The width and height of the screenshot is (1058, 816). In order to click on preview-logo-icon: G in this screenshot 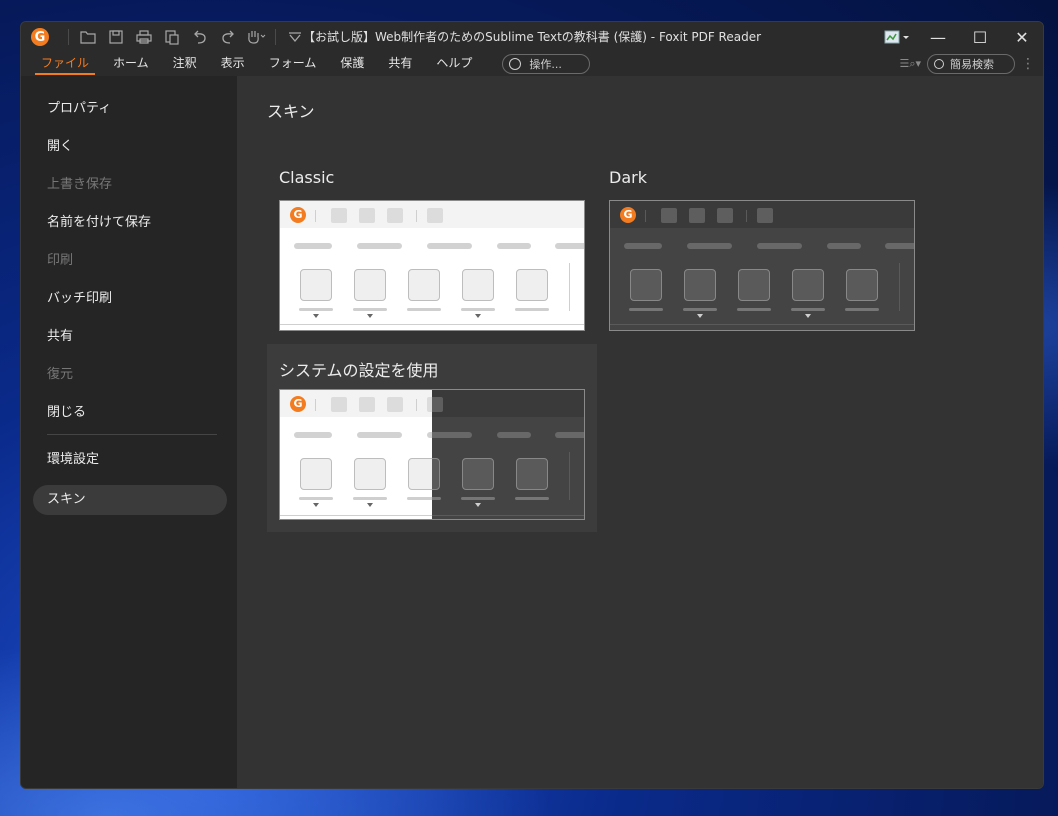, I will do `click(298, 215)`.